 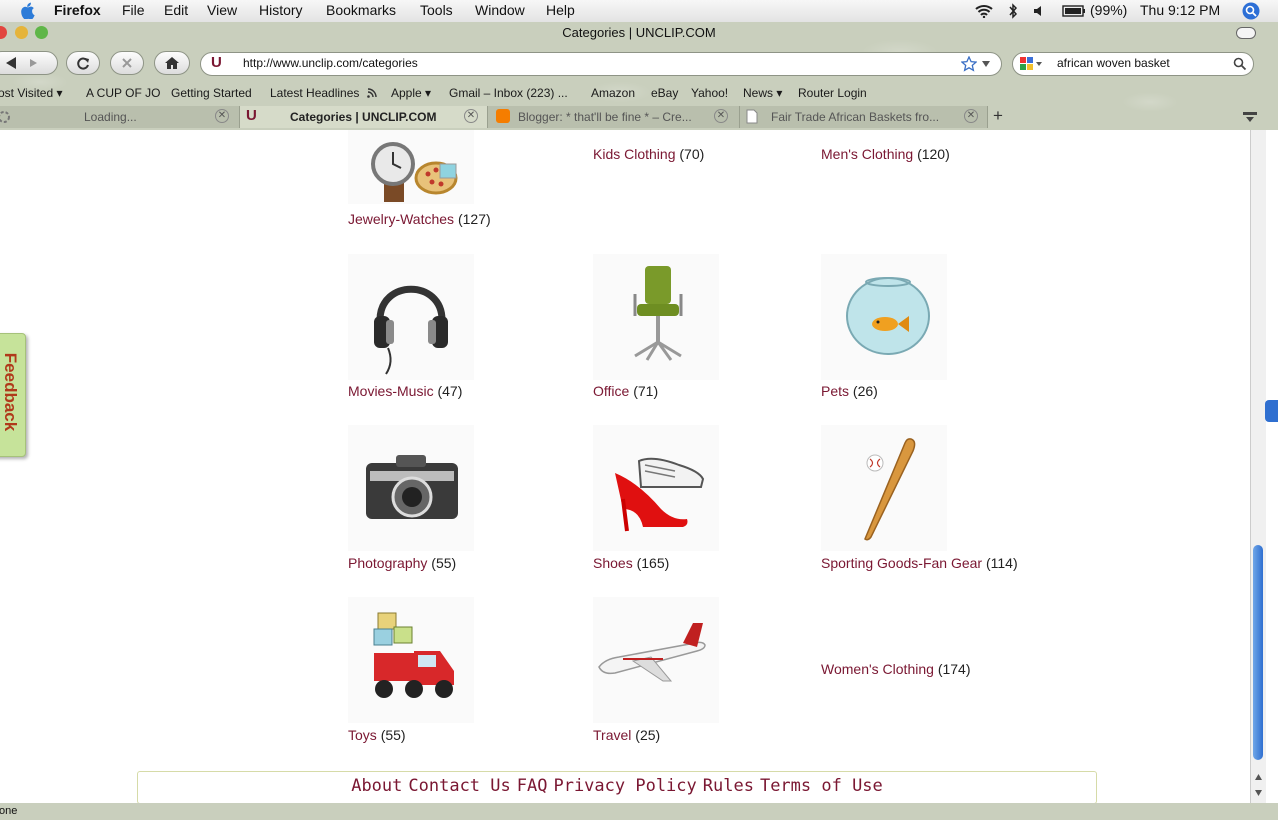 I want to click on menu-help: Help, so click(x=560, y=10).